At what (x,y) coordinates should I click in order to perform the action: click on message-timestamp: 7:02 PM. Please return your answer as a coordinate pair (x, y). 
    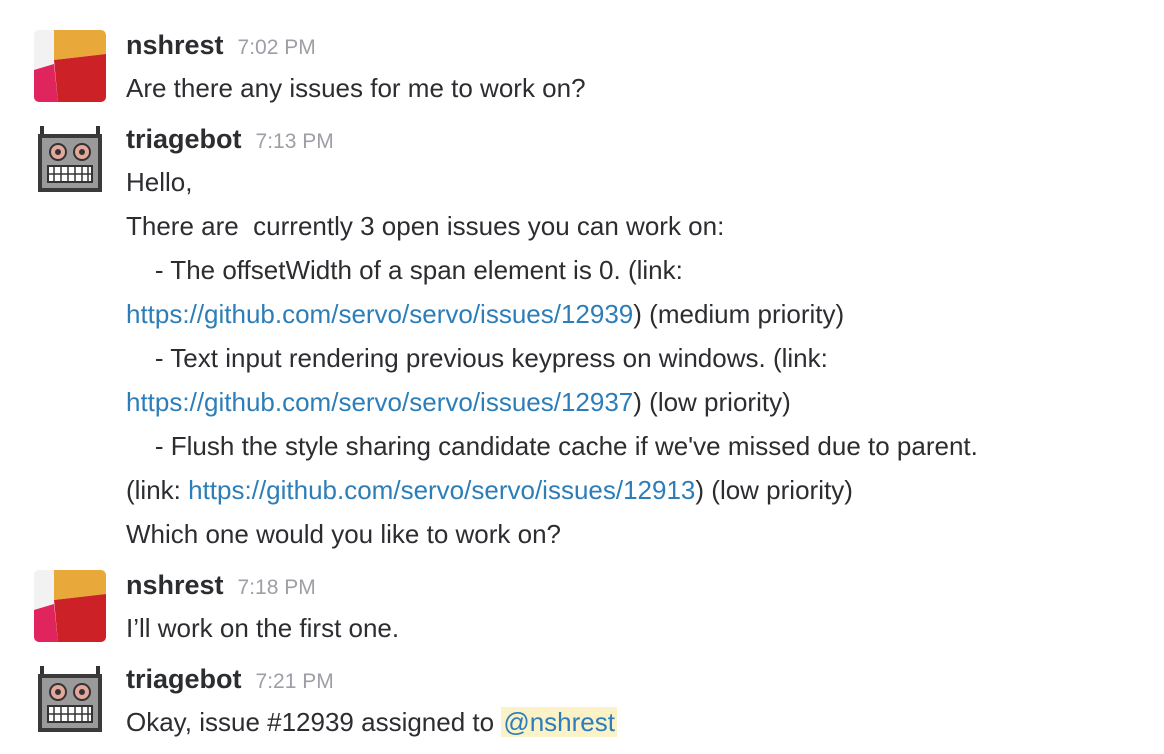
    Looking at the image, I should click on (277, 48).